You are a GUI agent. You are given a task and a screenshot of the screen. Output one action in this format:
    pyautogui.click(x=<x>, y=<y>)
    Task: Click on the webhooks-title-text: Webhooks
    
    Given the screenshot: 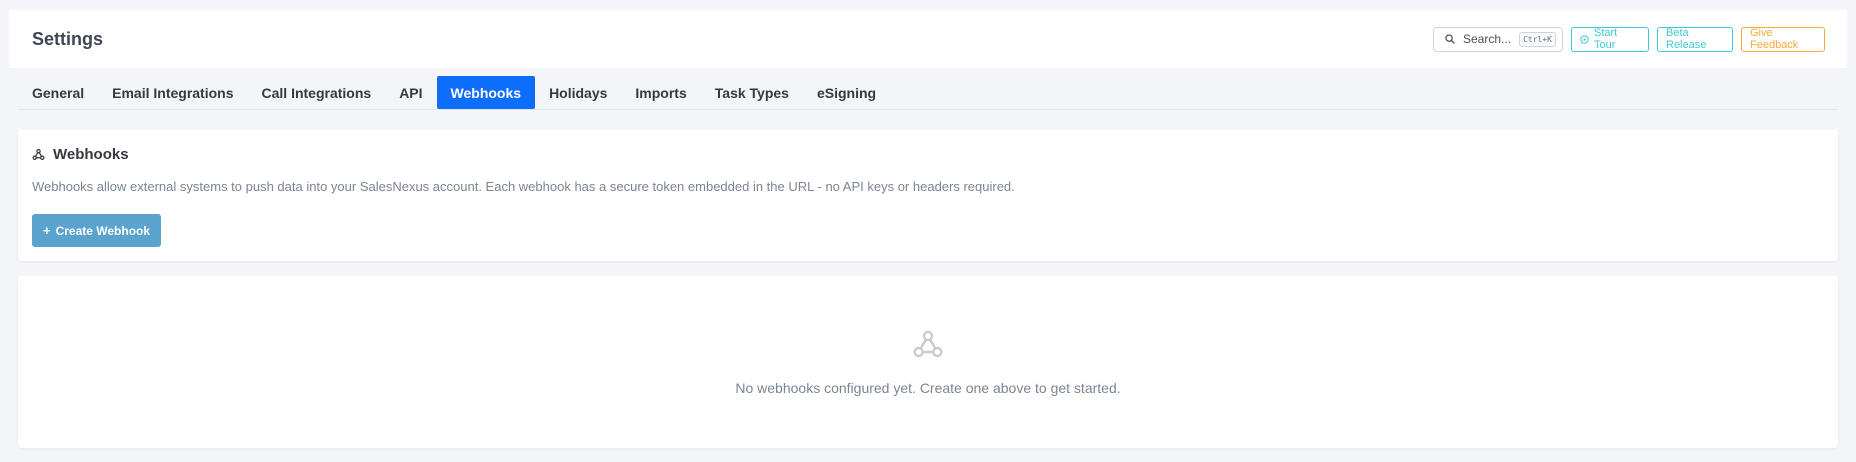 What is the action you would take?
    pyautogui.click(x=91, y=154)
    